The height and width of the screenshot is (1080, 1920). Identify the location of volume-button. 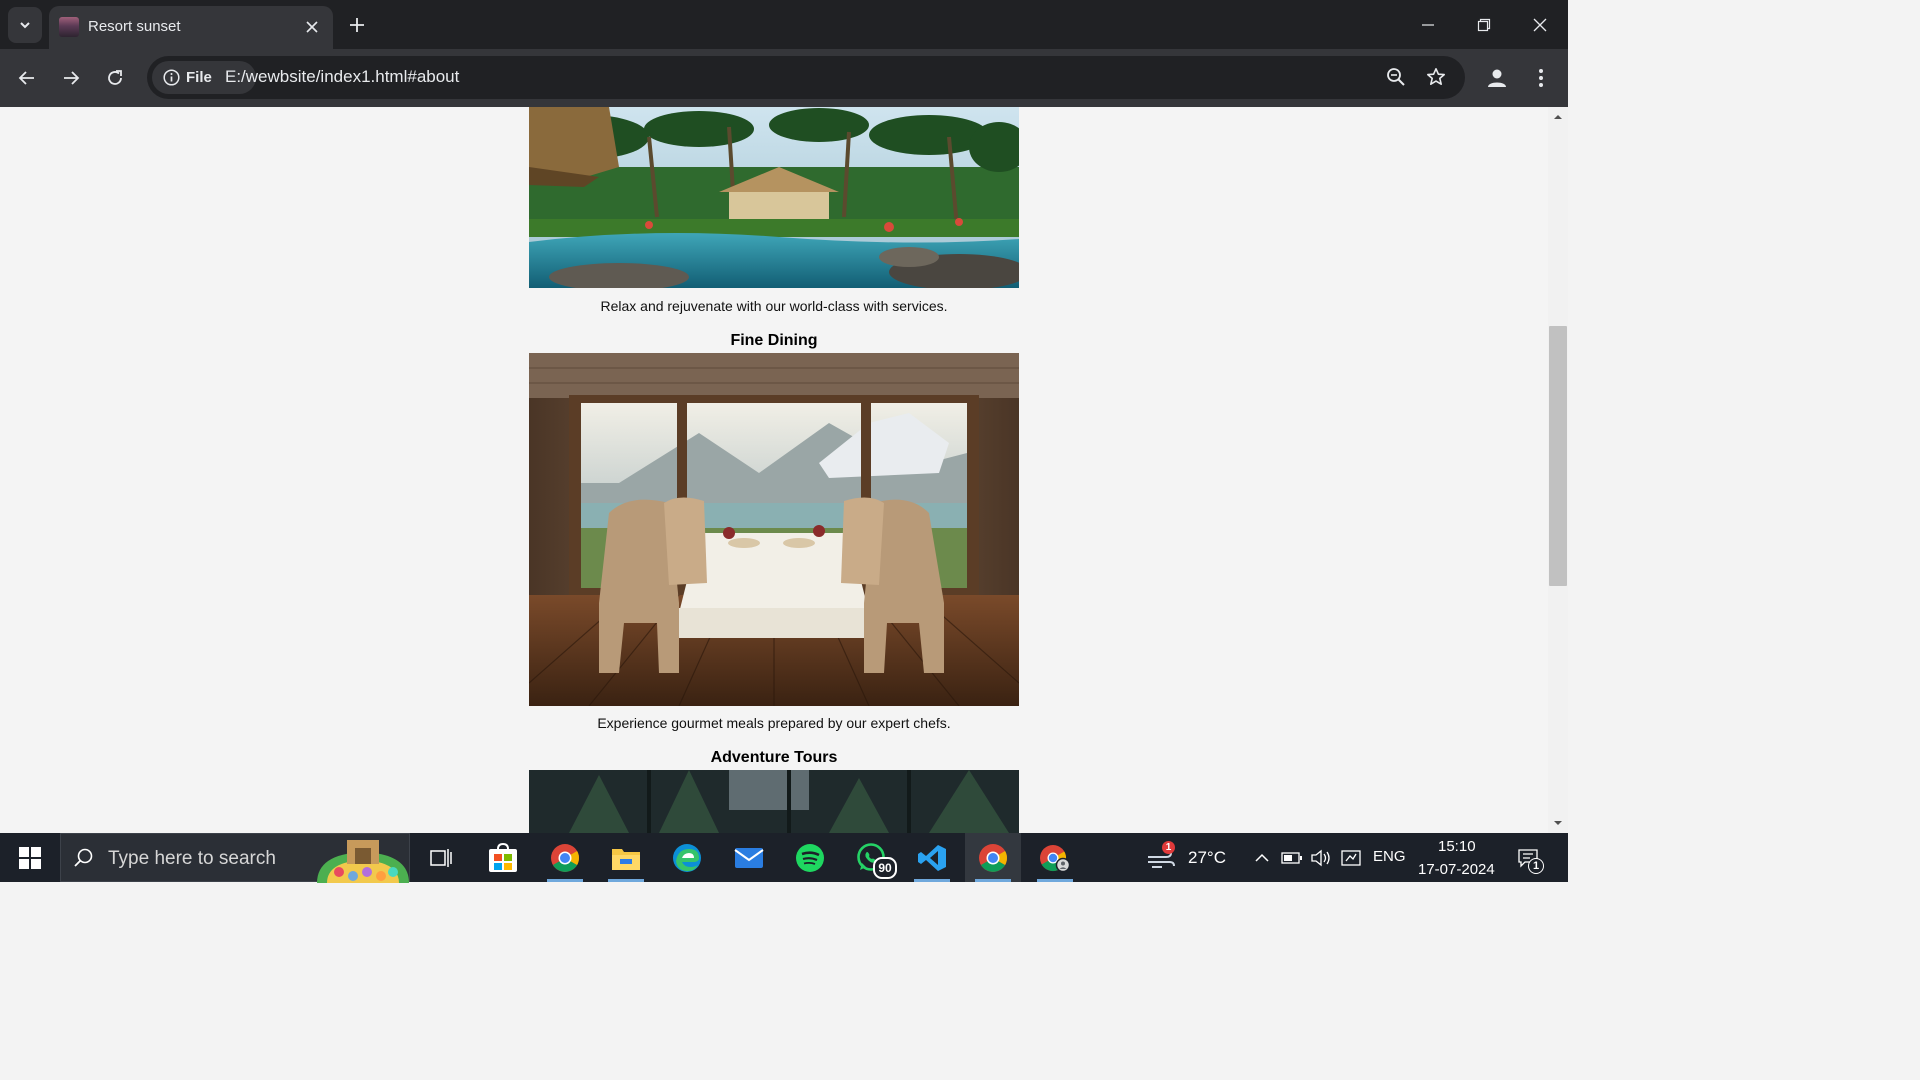
(1321, 857).